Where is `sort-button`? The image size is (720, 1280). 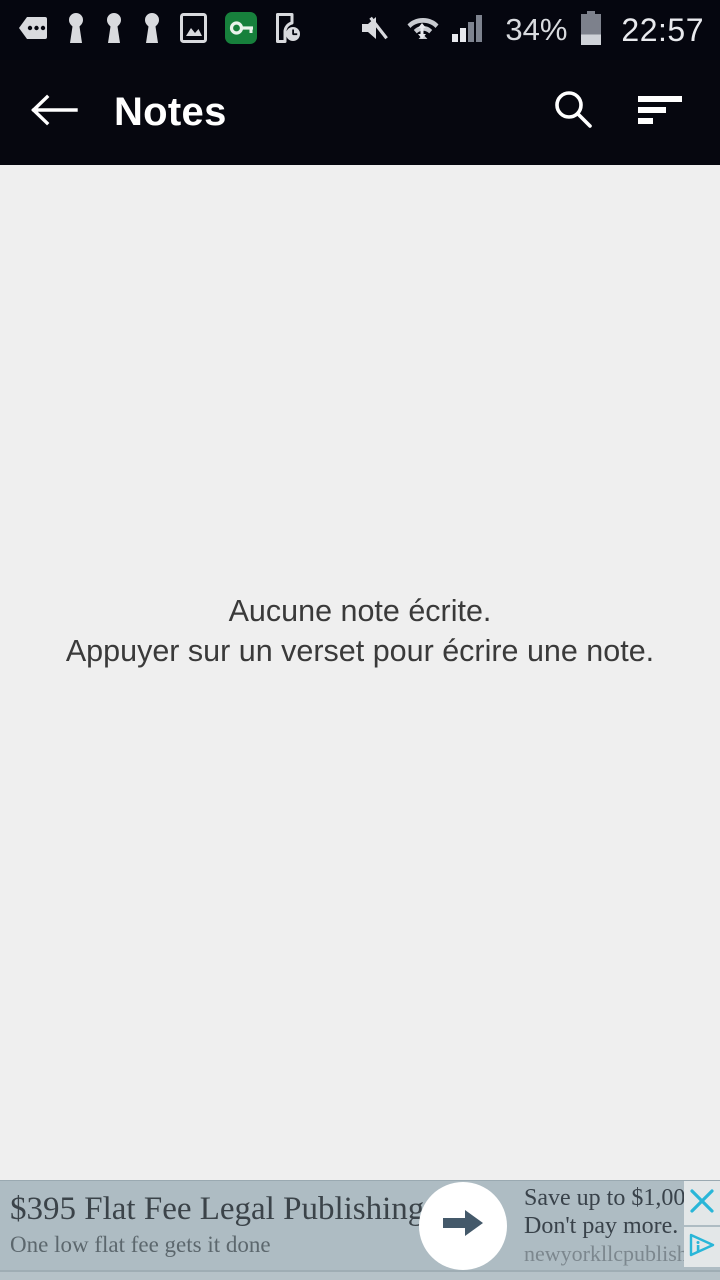
sort-button is located at coordinates (661, 113).